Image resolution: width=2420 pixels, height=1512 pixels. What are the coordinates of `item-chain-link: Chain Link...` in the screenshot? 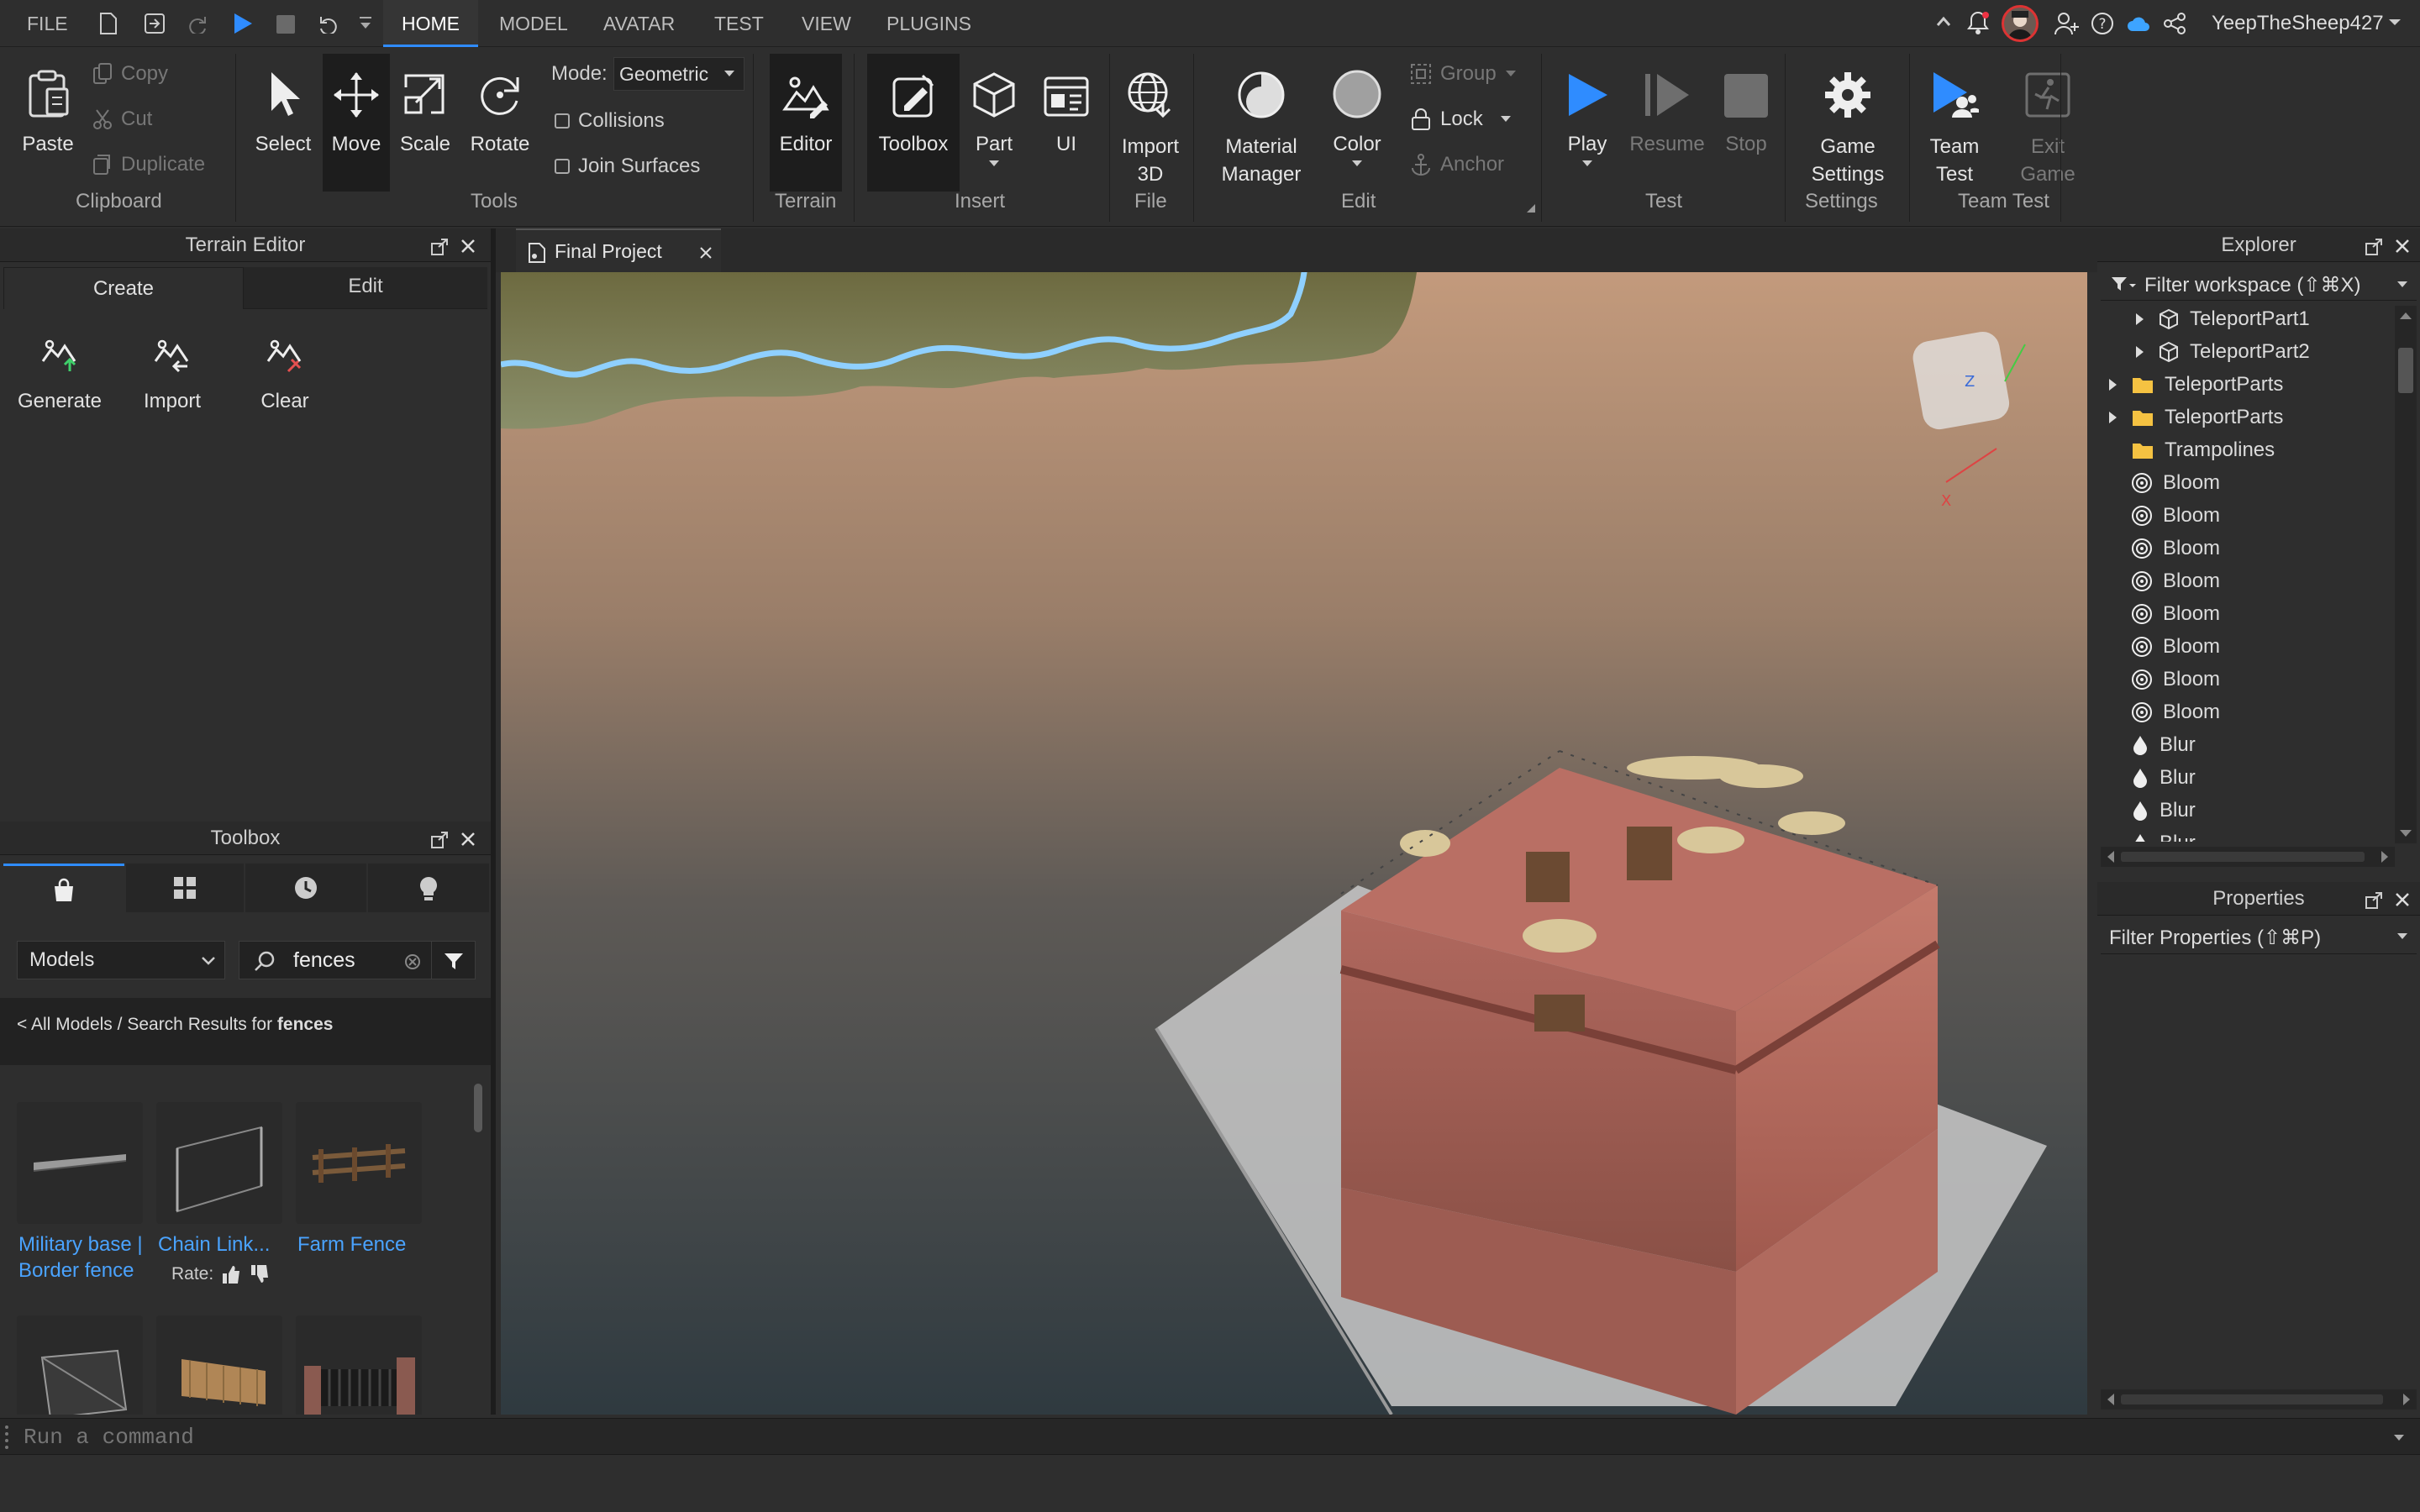 It's located at (214, 1244).